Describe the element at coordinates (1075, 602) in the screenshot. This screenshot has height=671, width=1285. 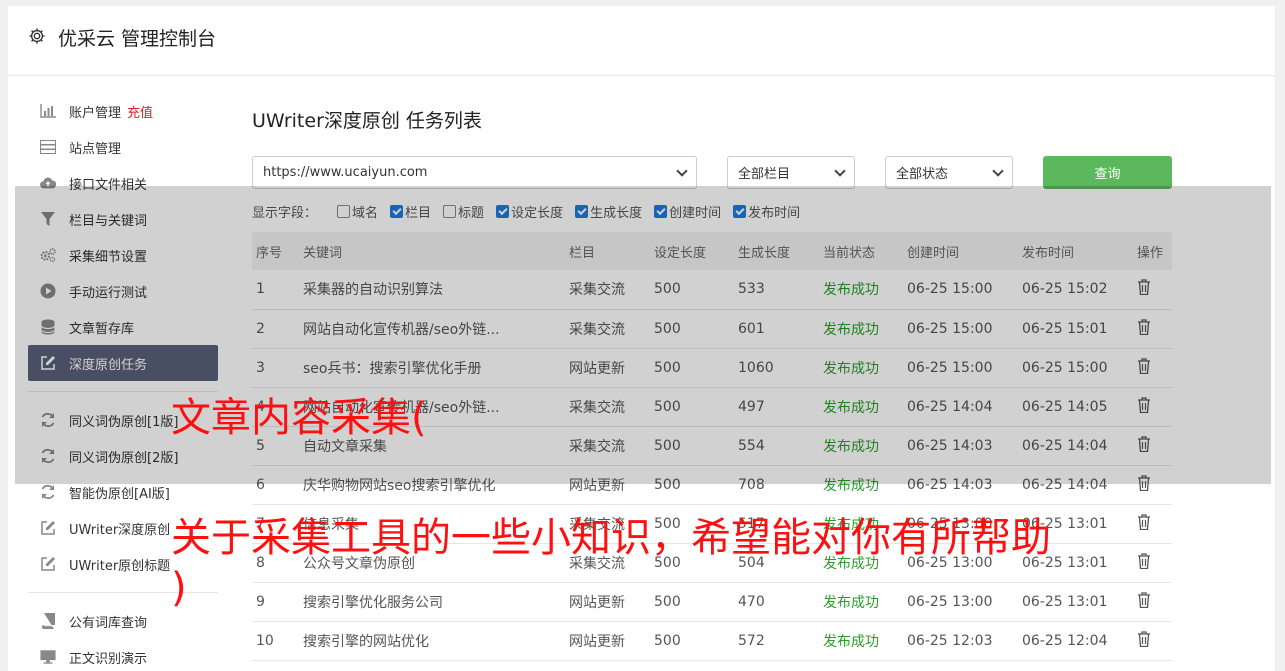
I see `table-cell: 06-25 13:01` at that location.